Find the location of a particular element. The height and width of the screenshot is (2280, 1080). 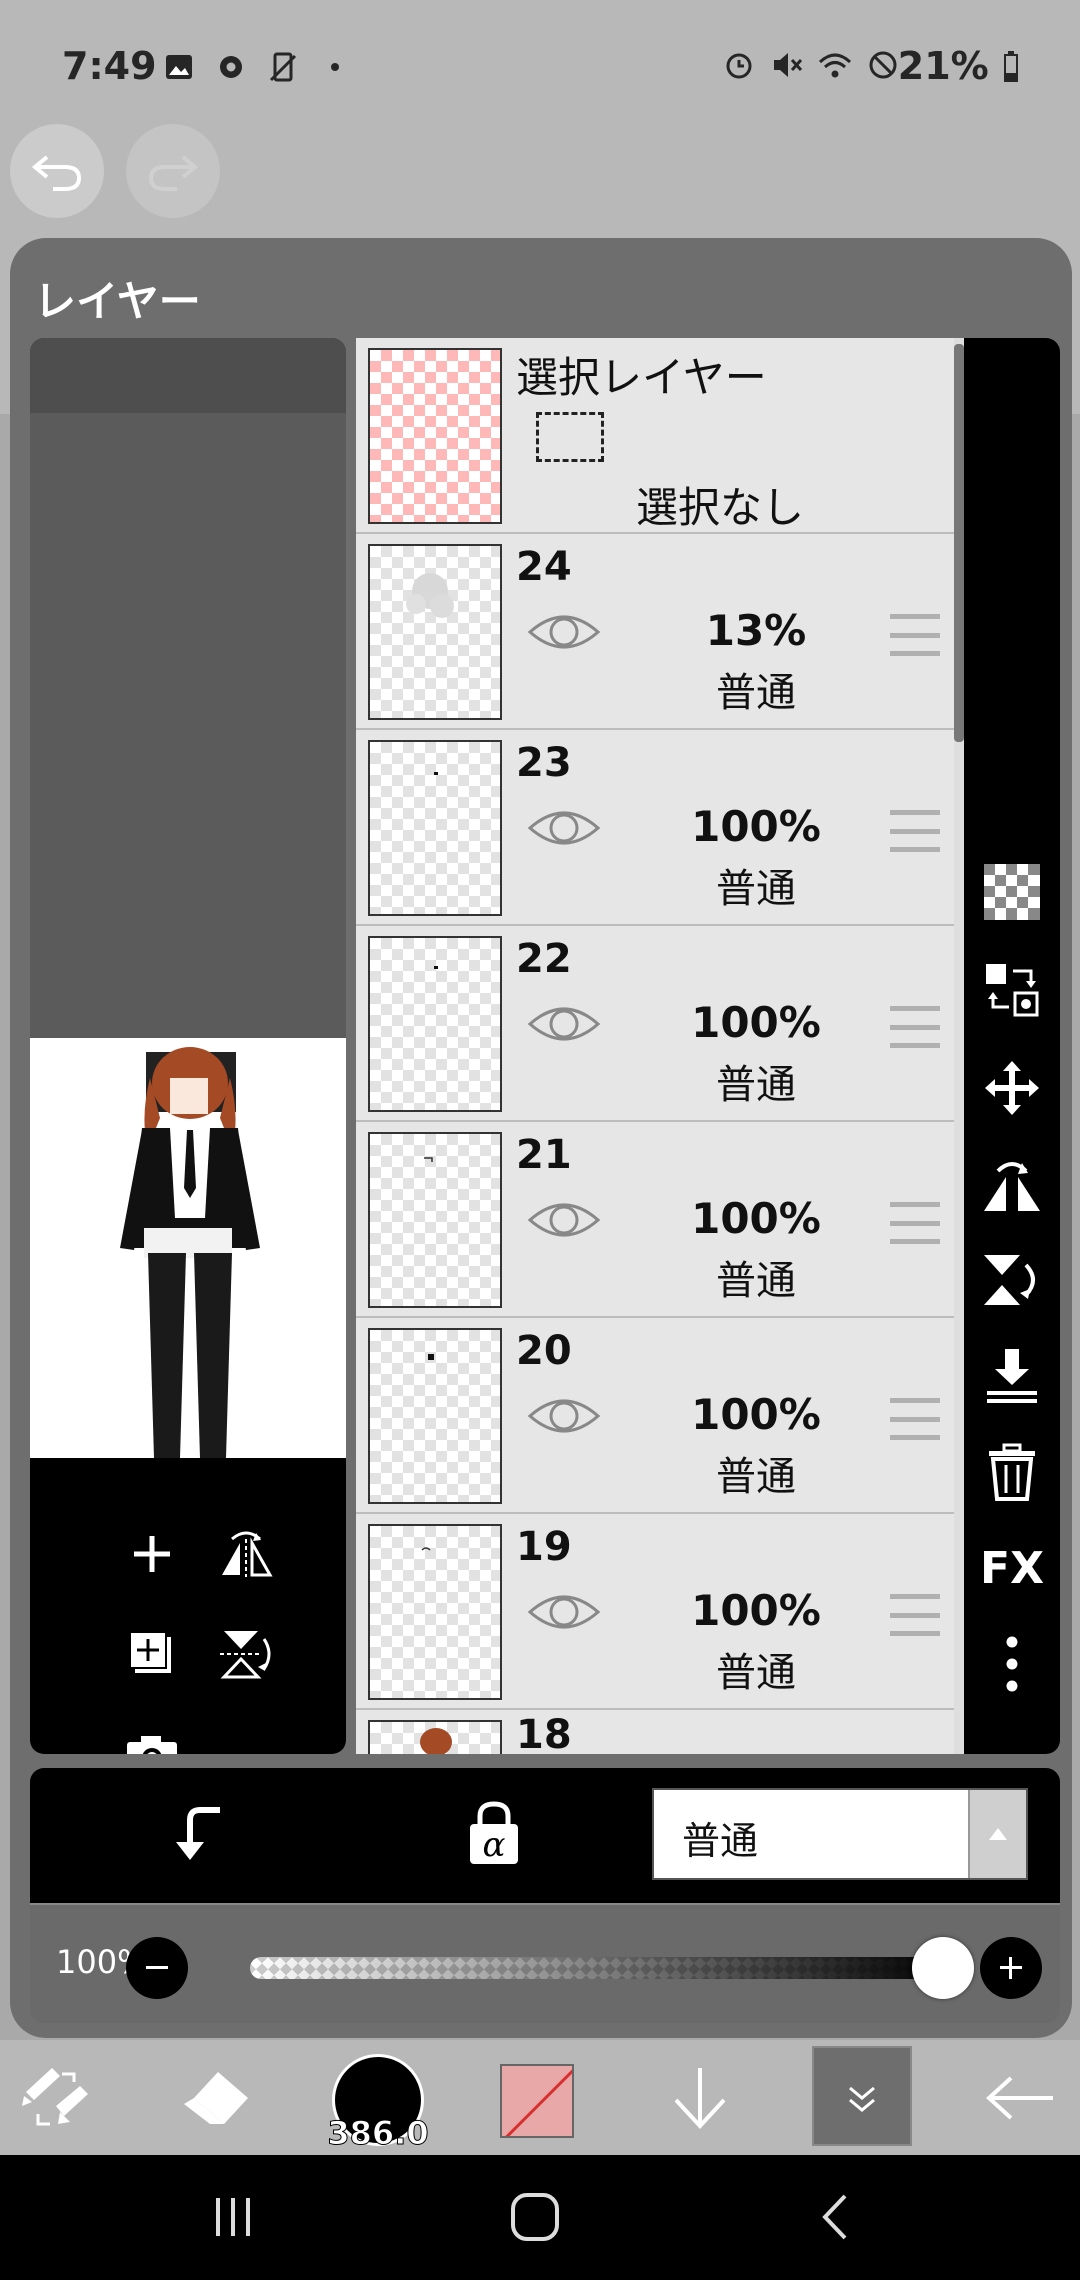

layer-row: 24 13% 普通 is located at coordinates (655, 632).